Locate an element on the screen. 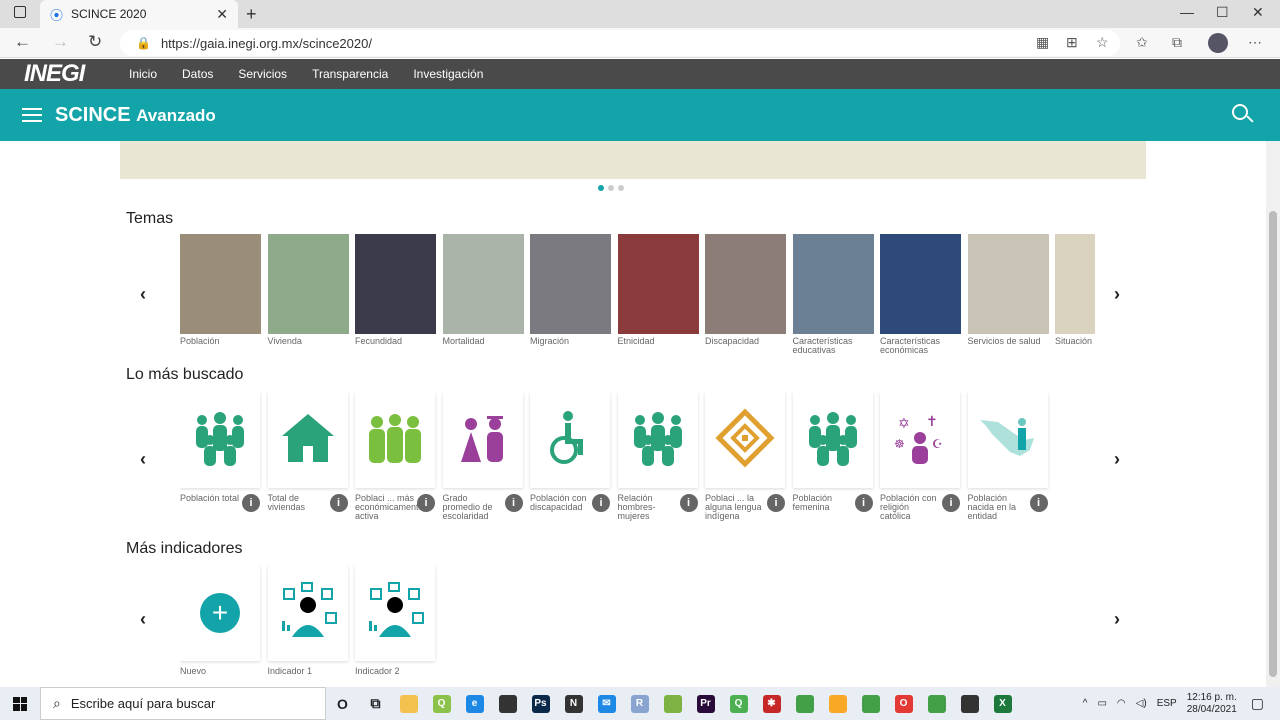  carousel-banner is located at coordinates (633, 160).